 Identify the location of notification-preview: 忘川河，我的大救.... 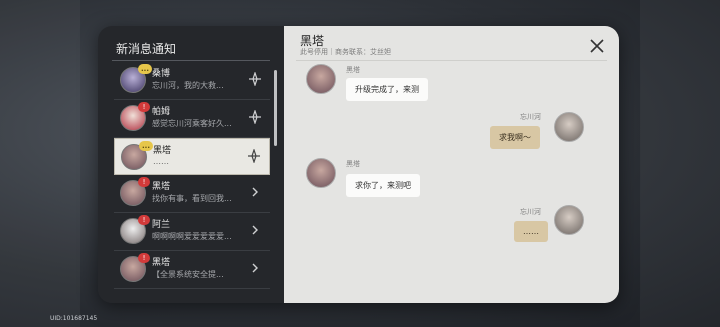
(188, 85).